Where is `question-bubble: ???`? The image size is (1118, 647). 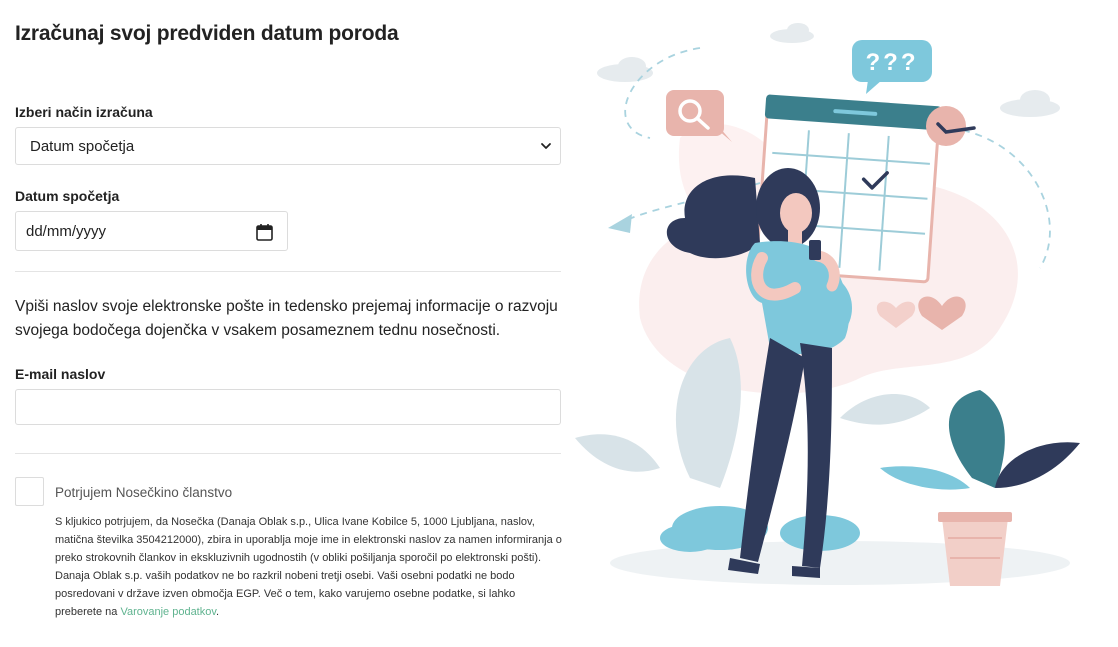 question-bubble: ??? is located at coordinates (892, 67).